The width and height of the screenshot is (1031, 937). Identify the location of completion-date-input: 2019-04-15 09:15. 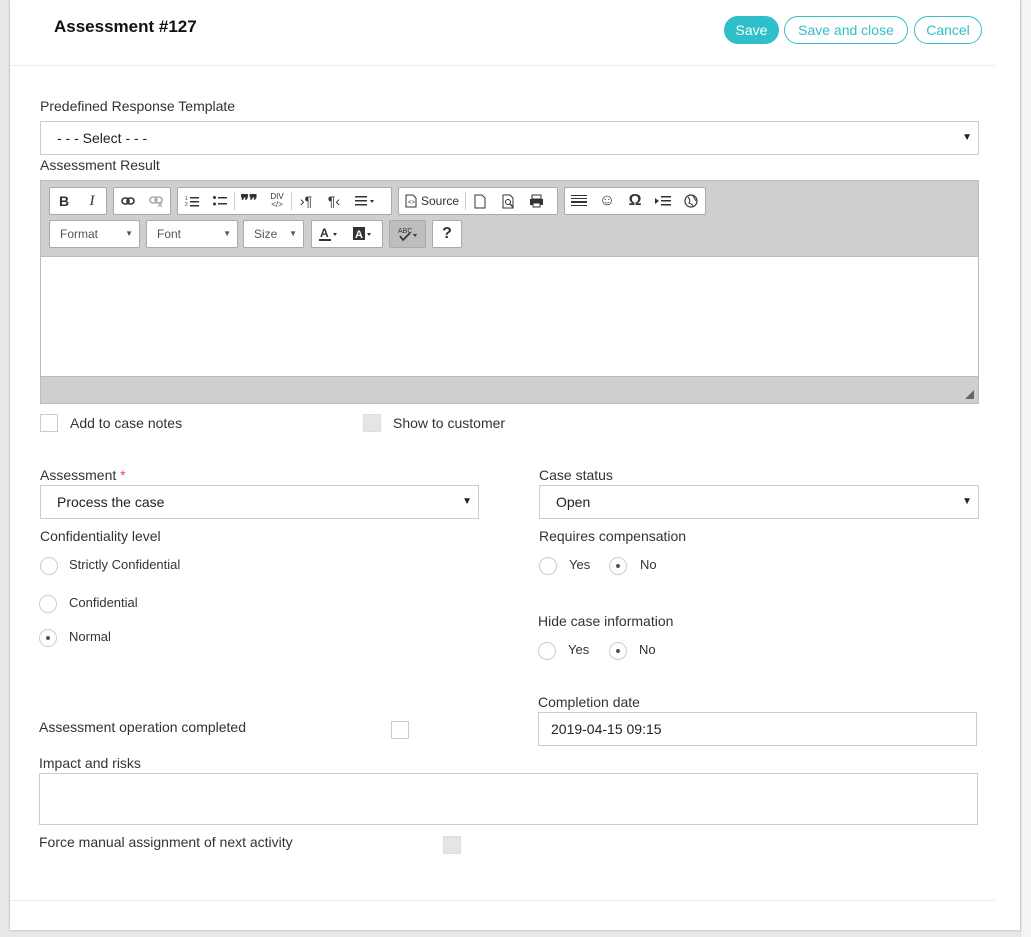
(757, 729).